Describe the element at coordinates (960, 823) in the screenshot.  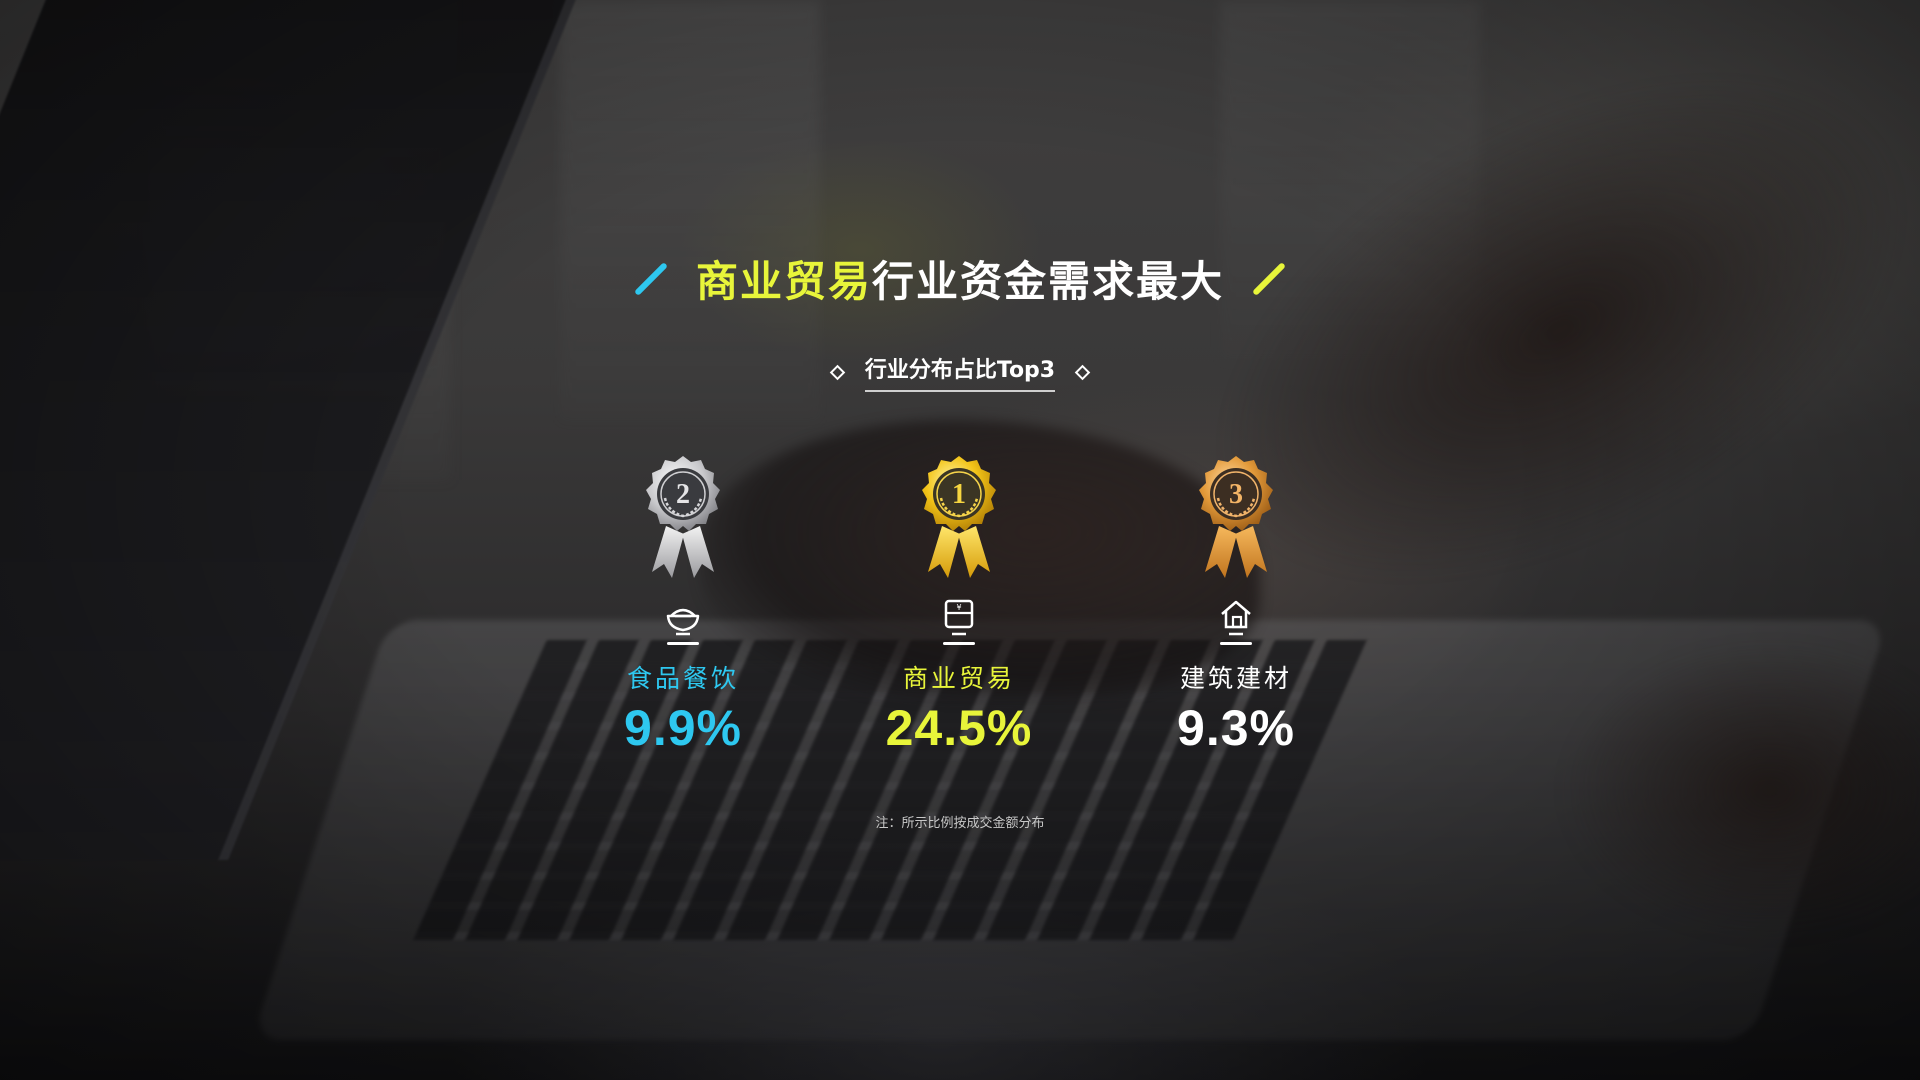
I see `footnote: 注：所示比例按成交金额分布` at that location.